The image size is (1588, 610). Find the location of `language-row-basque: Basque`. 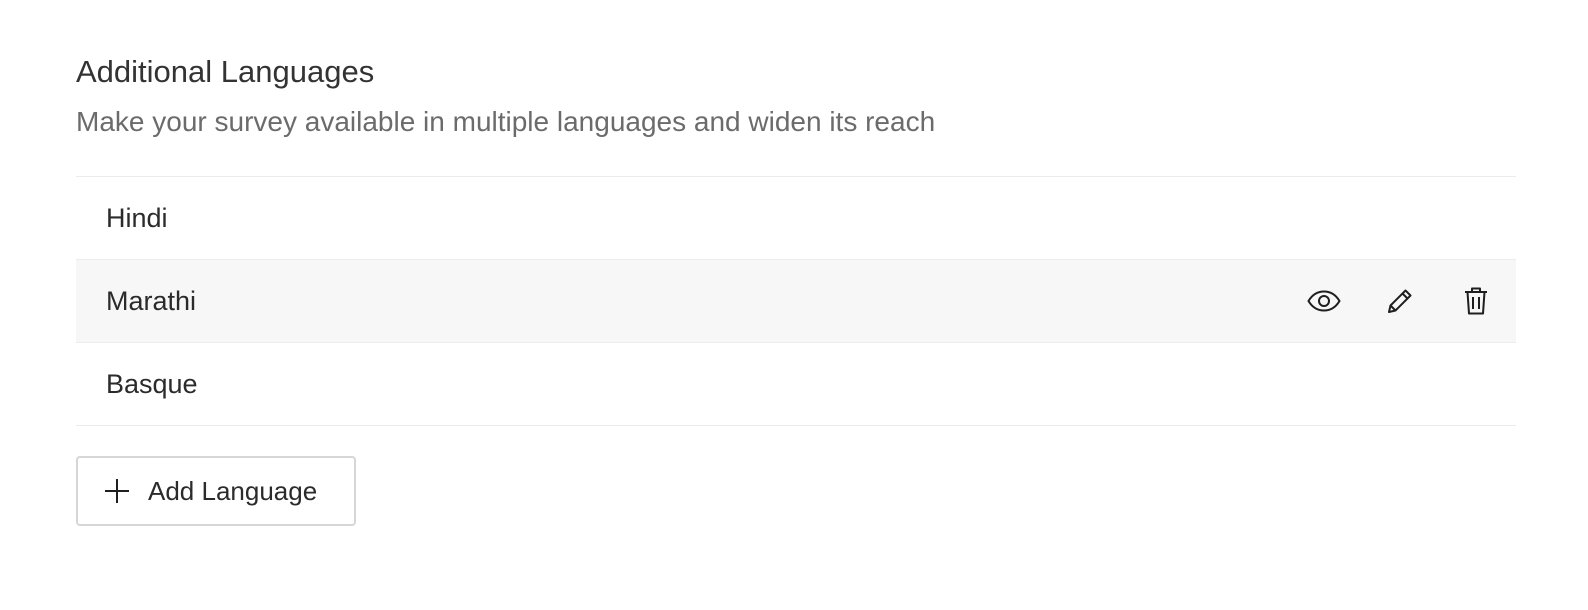

language-row-basque: Basque is located at coordinates (796, 384).